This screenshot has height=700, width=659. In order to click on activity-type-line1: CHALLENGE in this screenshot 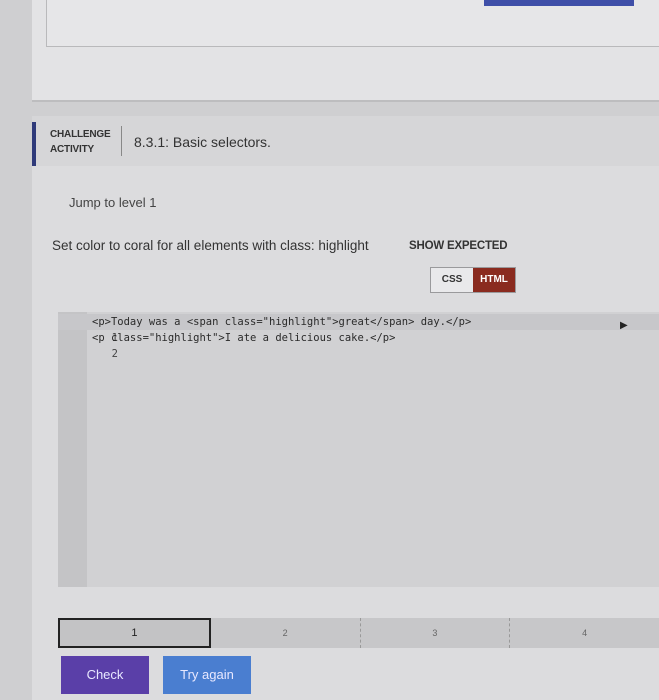, I will do `click(80, 134)`.